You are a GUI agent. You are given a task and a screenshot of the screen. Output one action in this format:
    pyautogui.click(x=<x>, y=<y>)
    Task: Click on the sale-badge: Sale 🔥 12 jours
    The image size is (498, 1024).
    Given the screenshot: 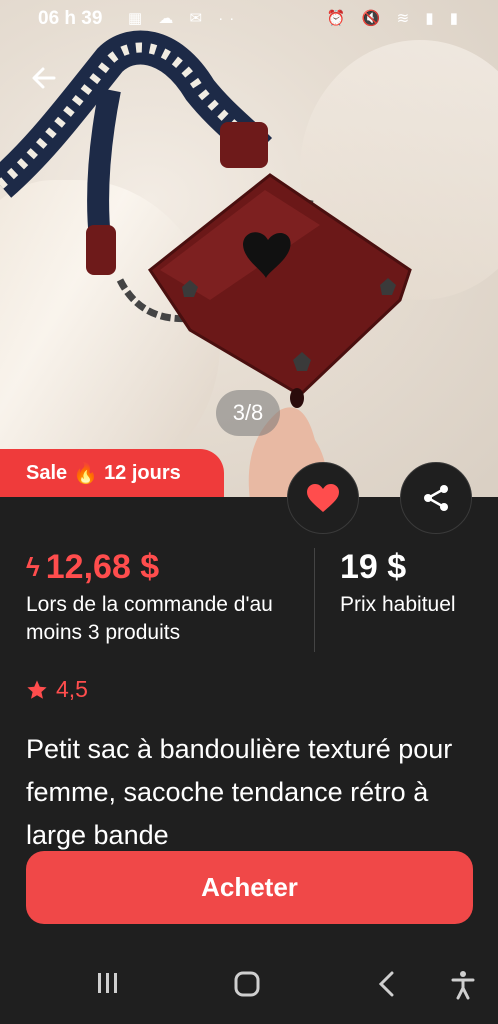 What is the action you would take?
    pyautogui.click(x=112, y=473)
    